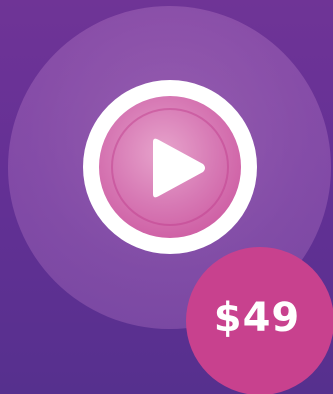  Describe the element at coordinates (179, 168) in the screenshot. I see `play-icon` at that location.